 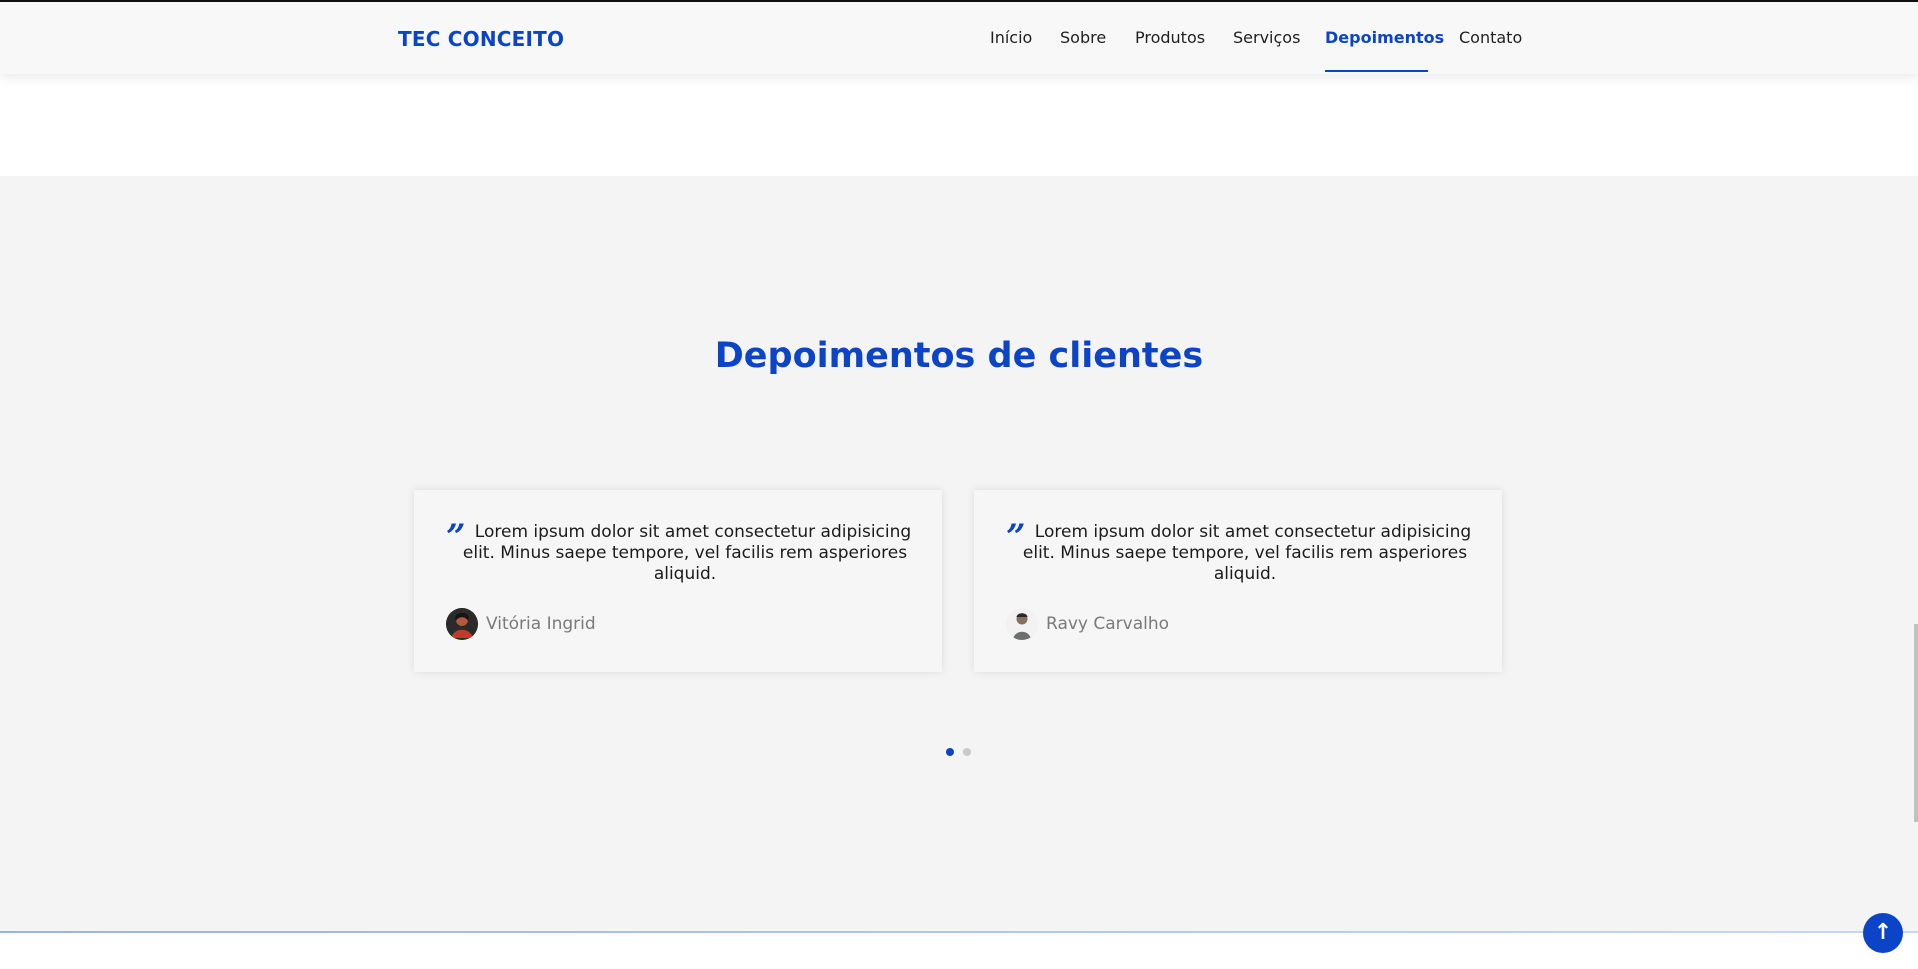 I want to click on back-to-top-button: ↑, so click(x=1883, y=933).